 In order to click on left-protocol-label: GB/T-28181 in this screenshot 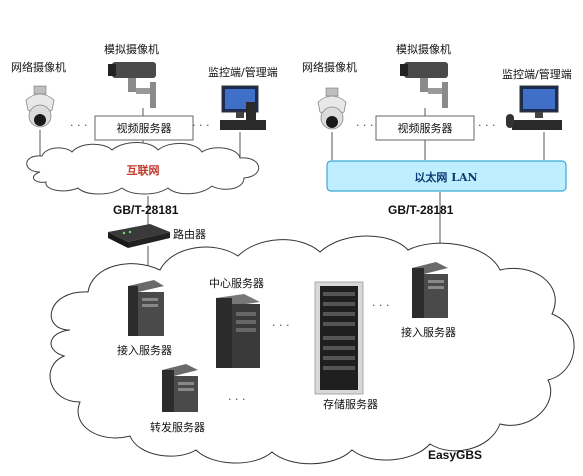, I will do `click(146, 210)`.